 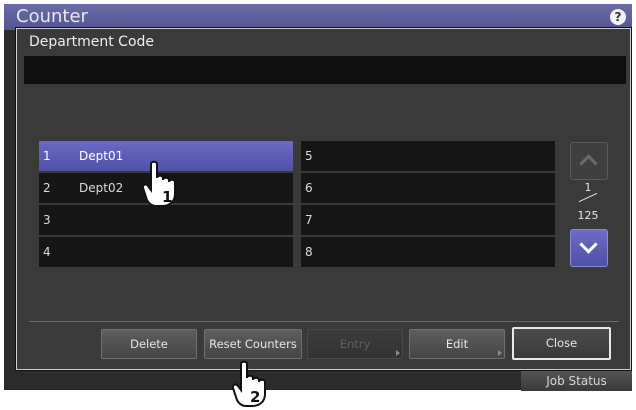 I want to click on help-icon: ?, so click(x=618, y=17).